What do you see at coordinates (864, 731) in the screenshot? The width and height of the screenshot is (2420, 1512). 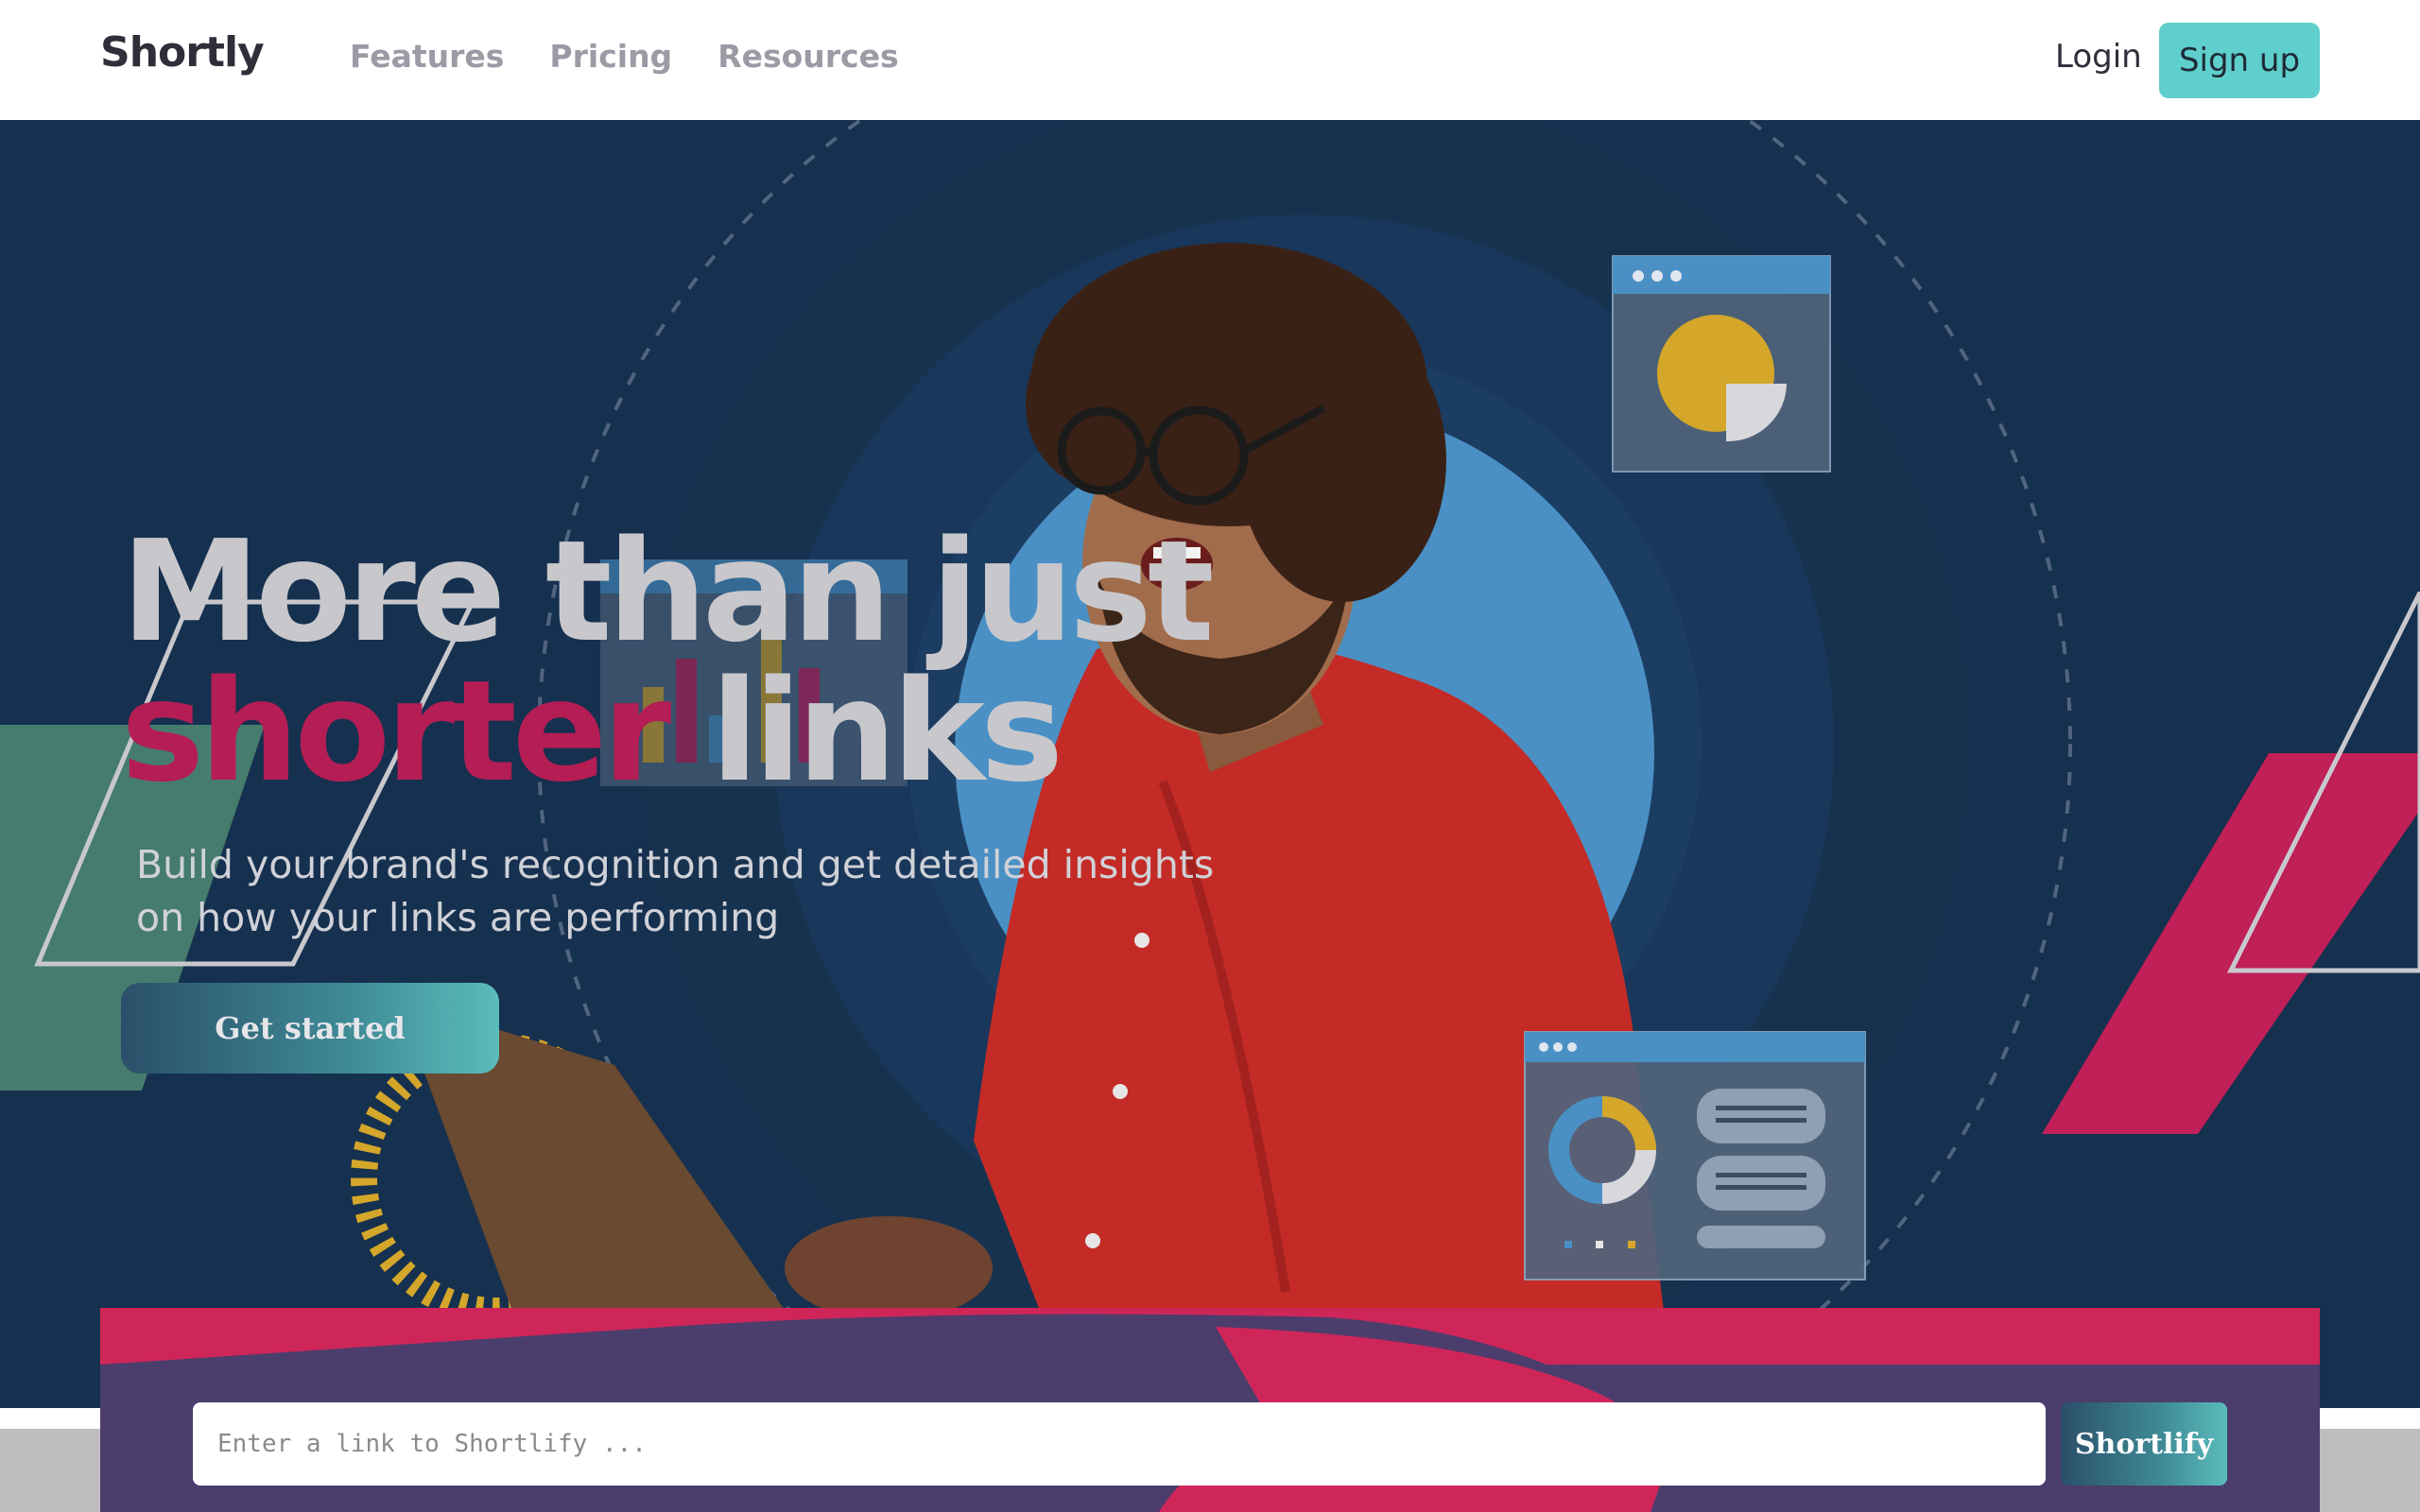 I see `headline-rest: links` at bounding box center [864, 731].